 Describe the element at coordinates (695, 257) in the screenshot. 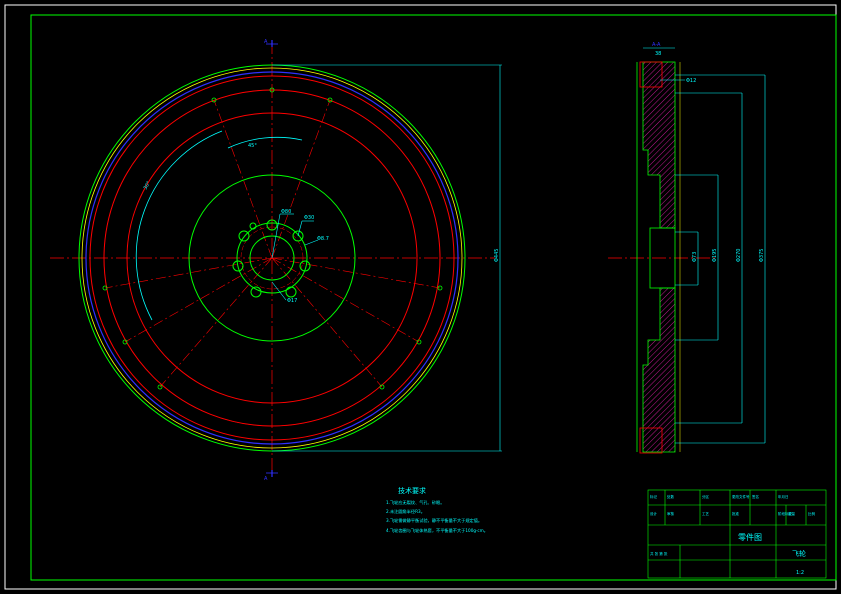

I see `dim-side-d1: Φ73` at that location.